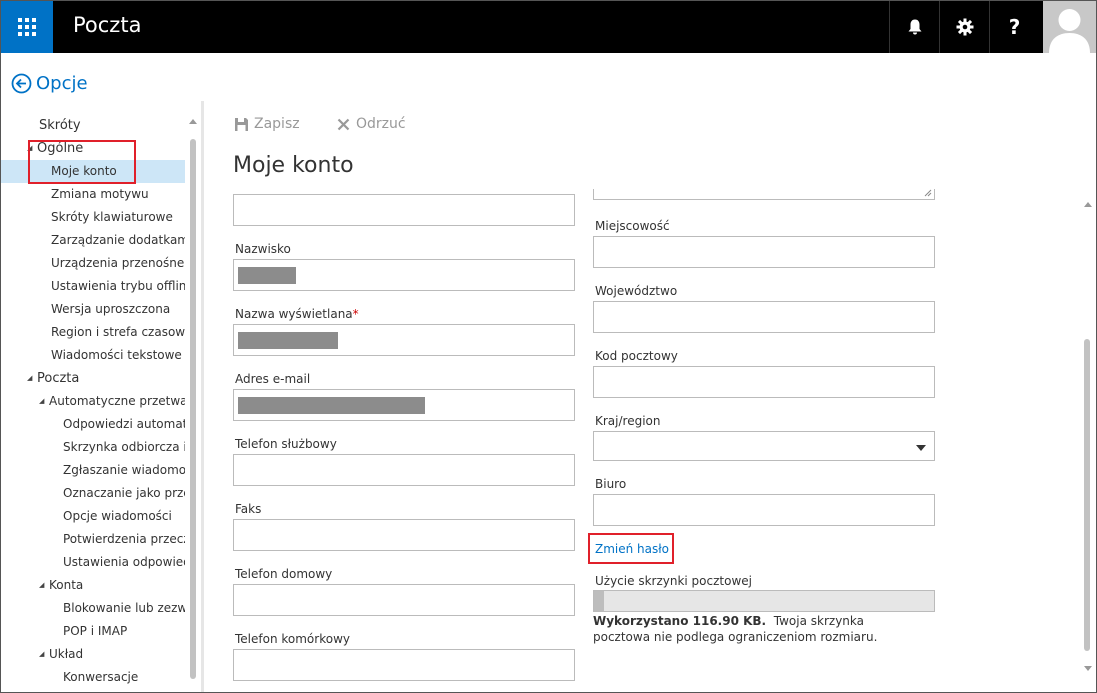 This screenshot has width=1097, height=693. Describe the element at coordinates (636, 356) in the screenshot. I see `postal-code-label: Kod pocztowy` at that location.